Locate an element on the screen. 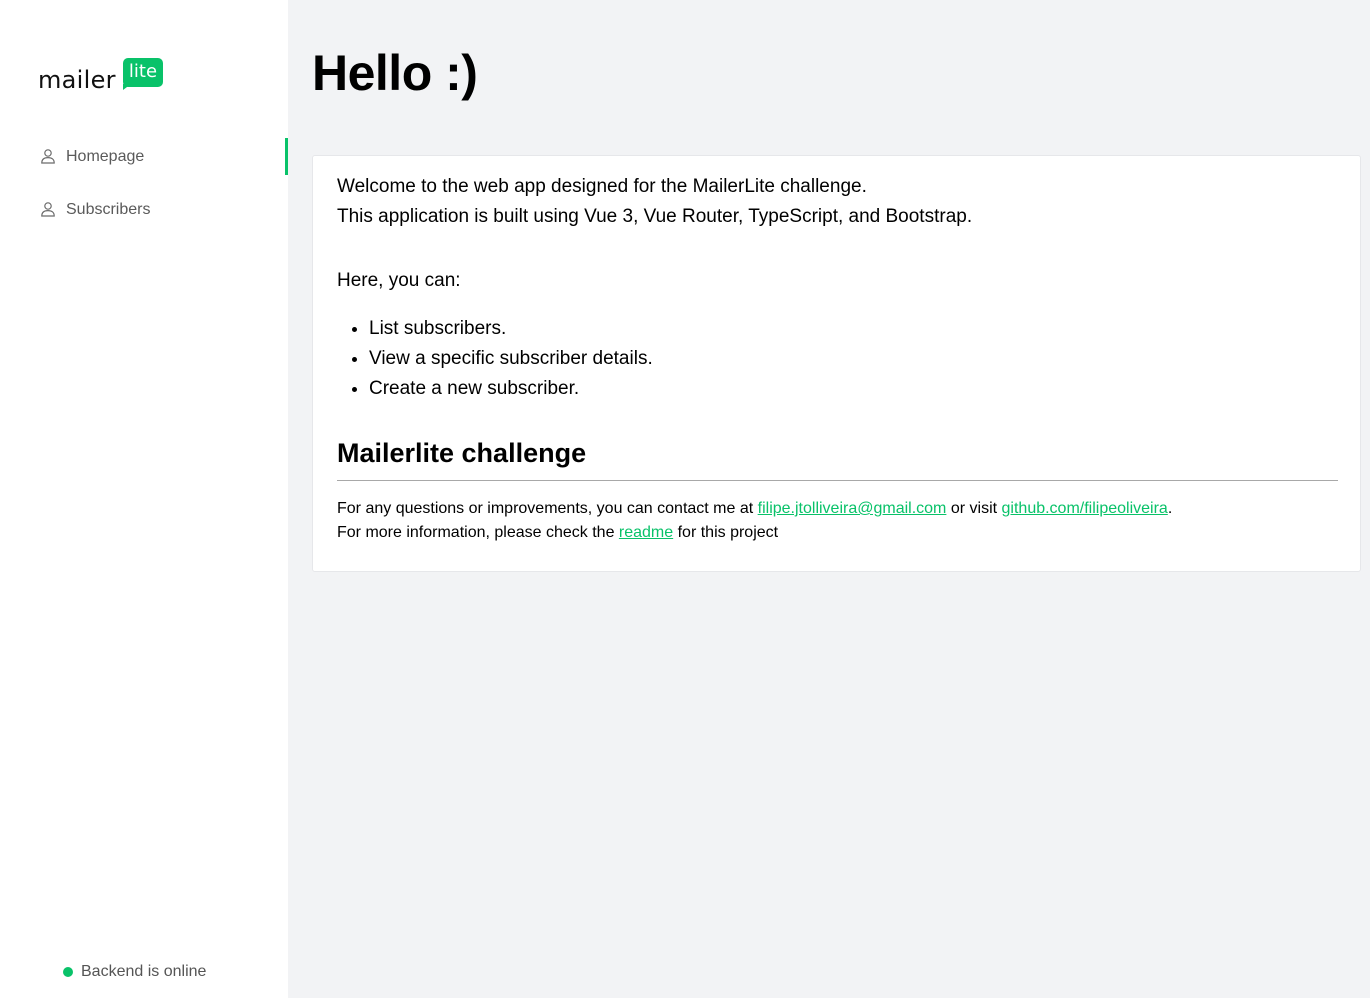 Image resolution: width=1370 pixels, height=998 pixels. list-item: Create a new subscriber. is located at coordinates (511, 389).